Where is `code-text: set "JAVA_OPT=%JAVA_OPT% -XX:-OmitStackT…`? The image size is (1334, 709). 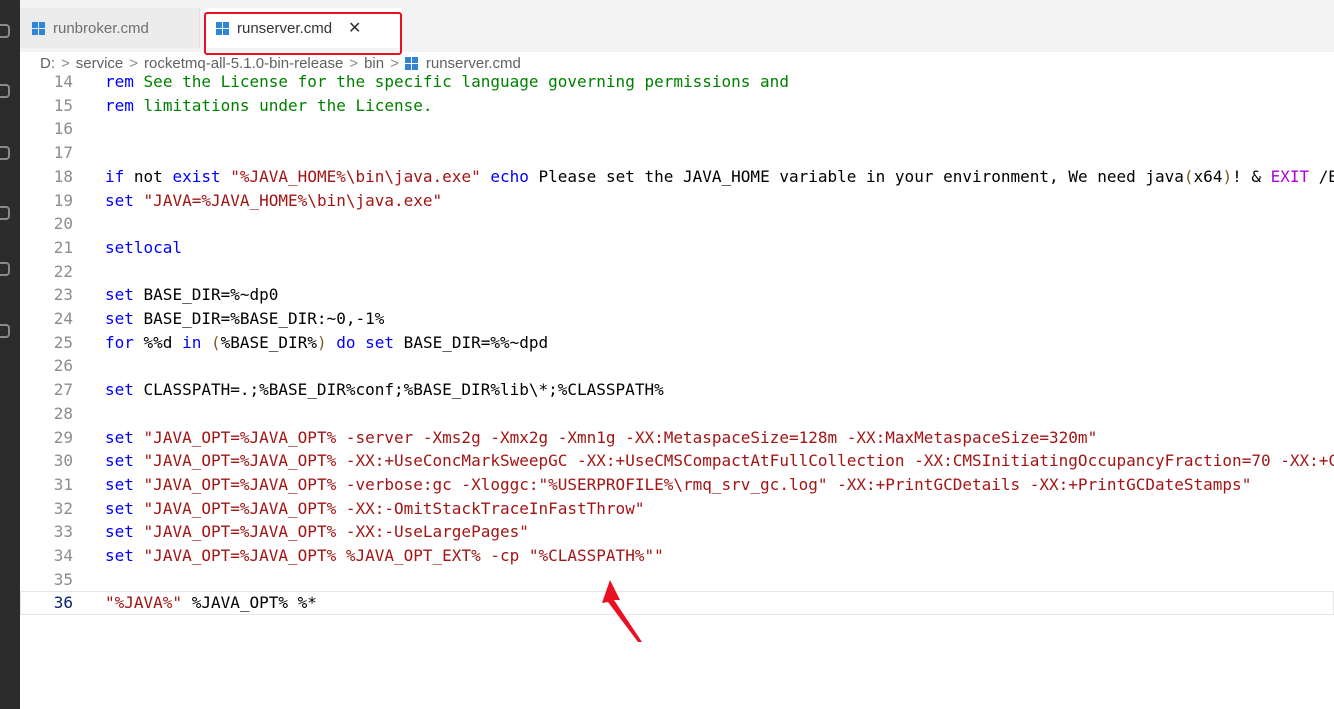 code-text: set "JAVA_OPT=%JAVA_OPT% -XX:-OmitStackT… is located at coordinates (374, 509).